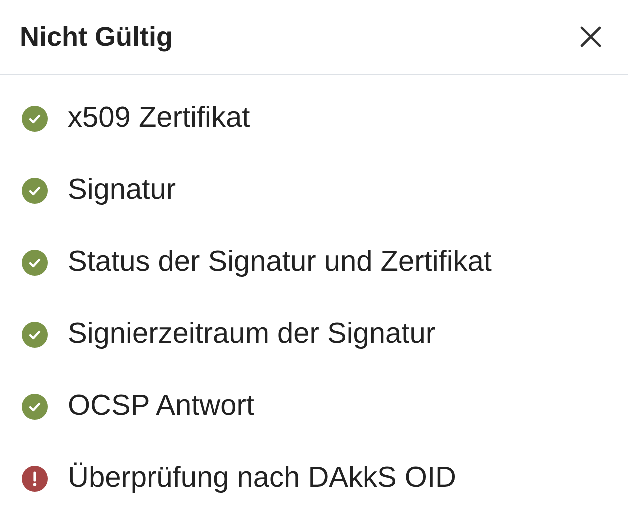  I want to click on dialog-title: Nicht Gültig, so click(96, 37).